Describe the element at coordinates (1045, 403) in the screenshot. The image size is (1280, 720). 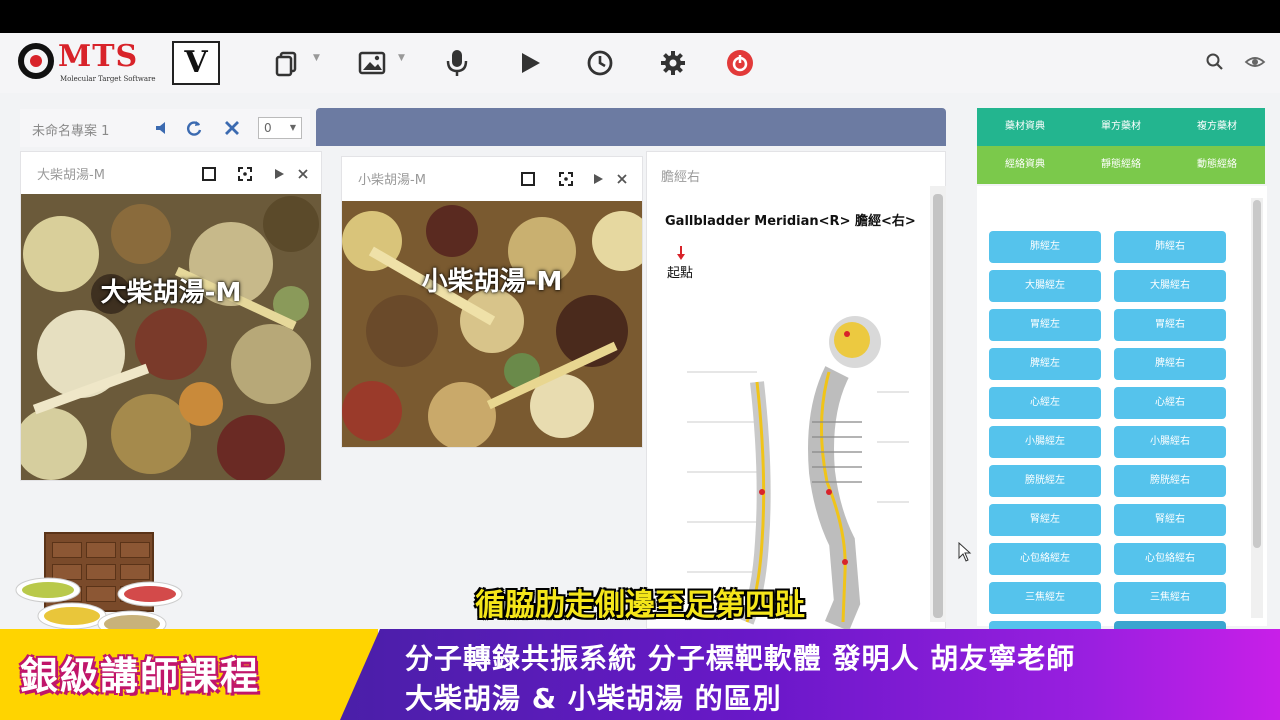
I see `meridian-button-left: 心經左` at that location.